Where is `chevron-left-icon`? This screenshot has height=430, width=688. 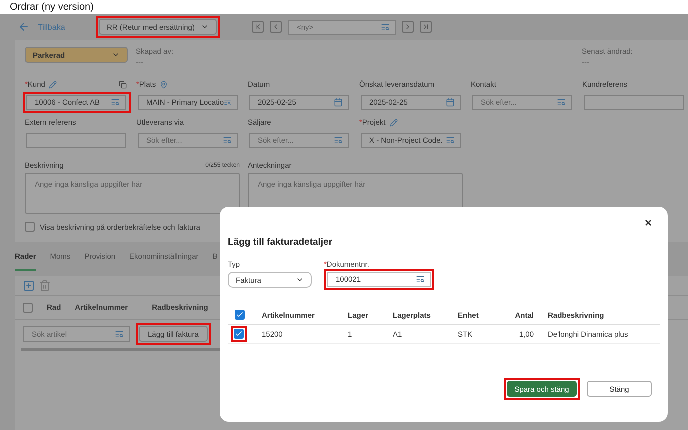
chevron-left-icon is located at coordinates (276, 27).